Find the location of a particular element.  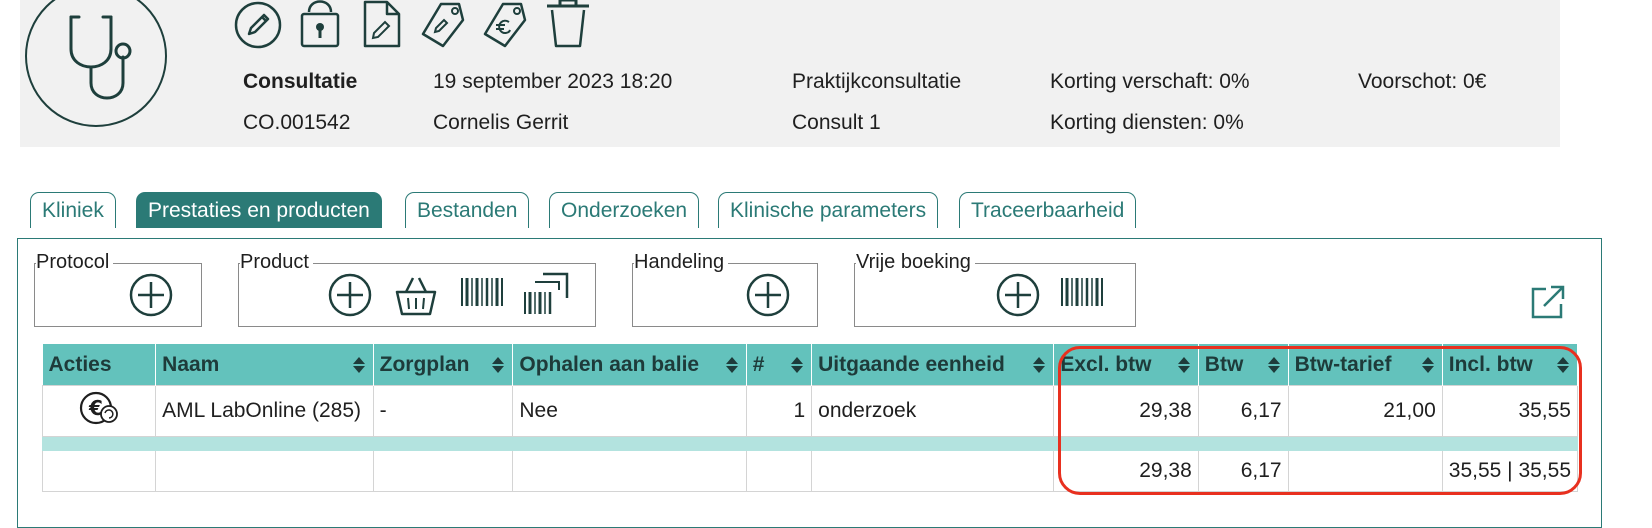

col-zorgplan: Zorgplan is located at coordinates (443, 365).